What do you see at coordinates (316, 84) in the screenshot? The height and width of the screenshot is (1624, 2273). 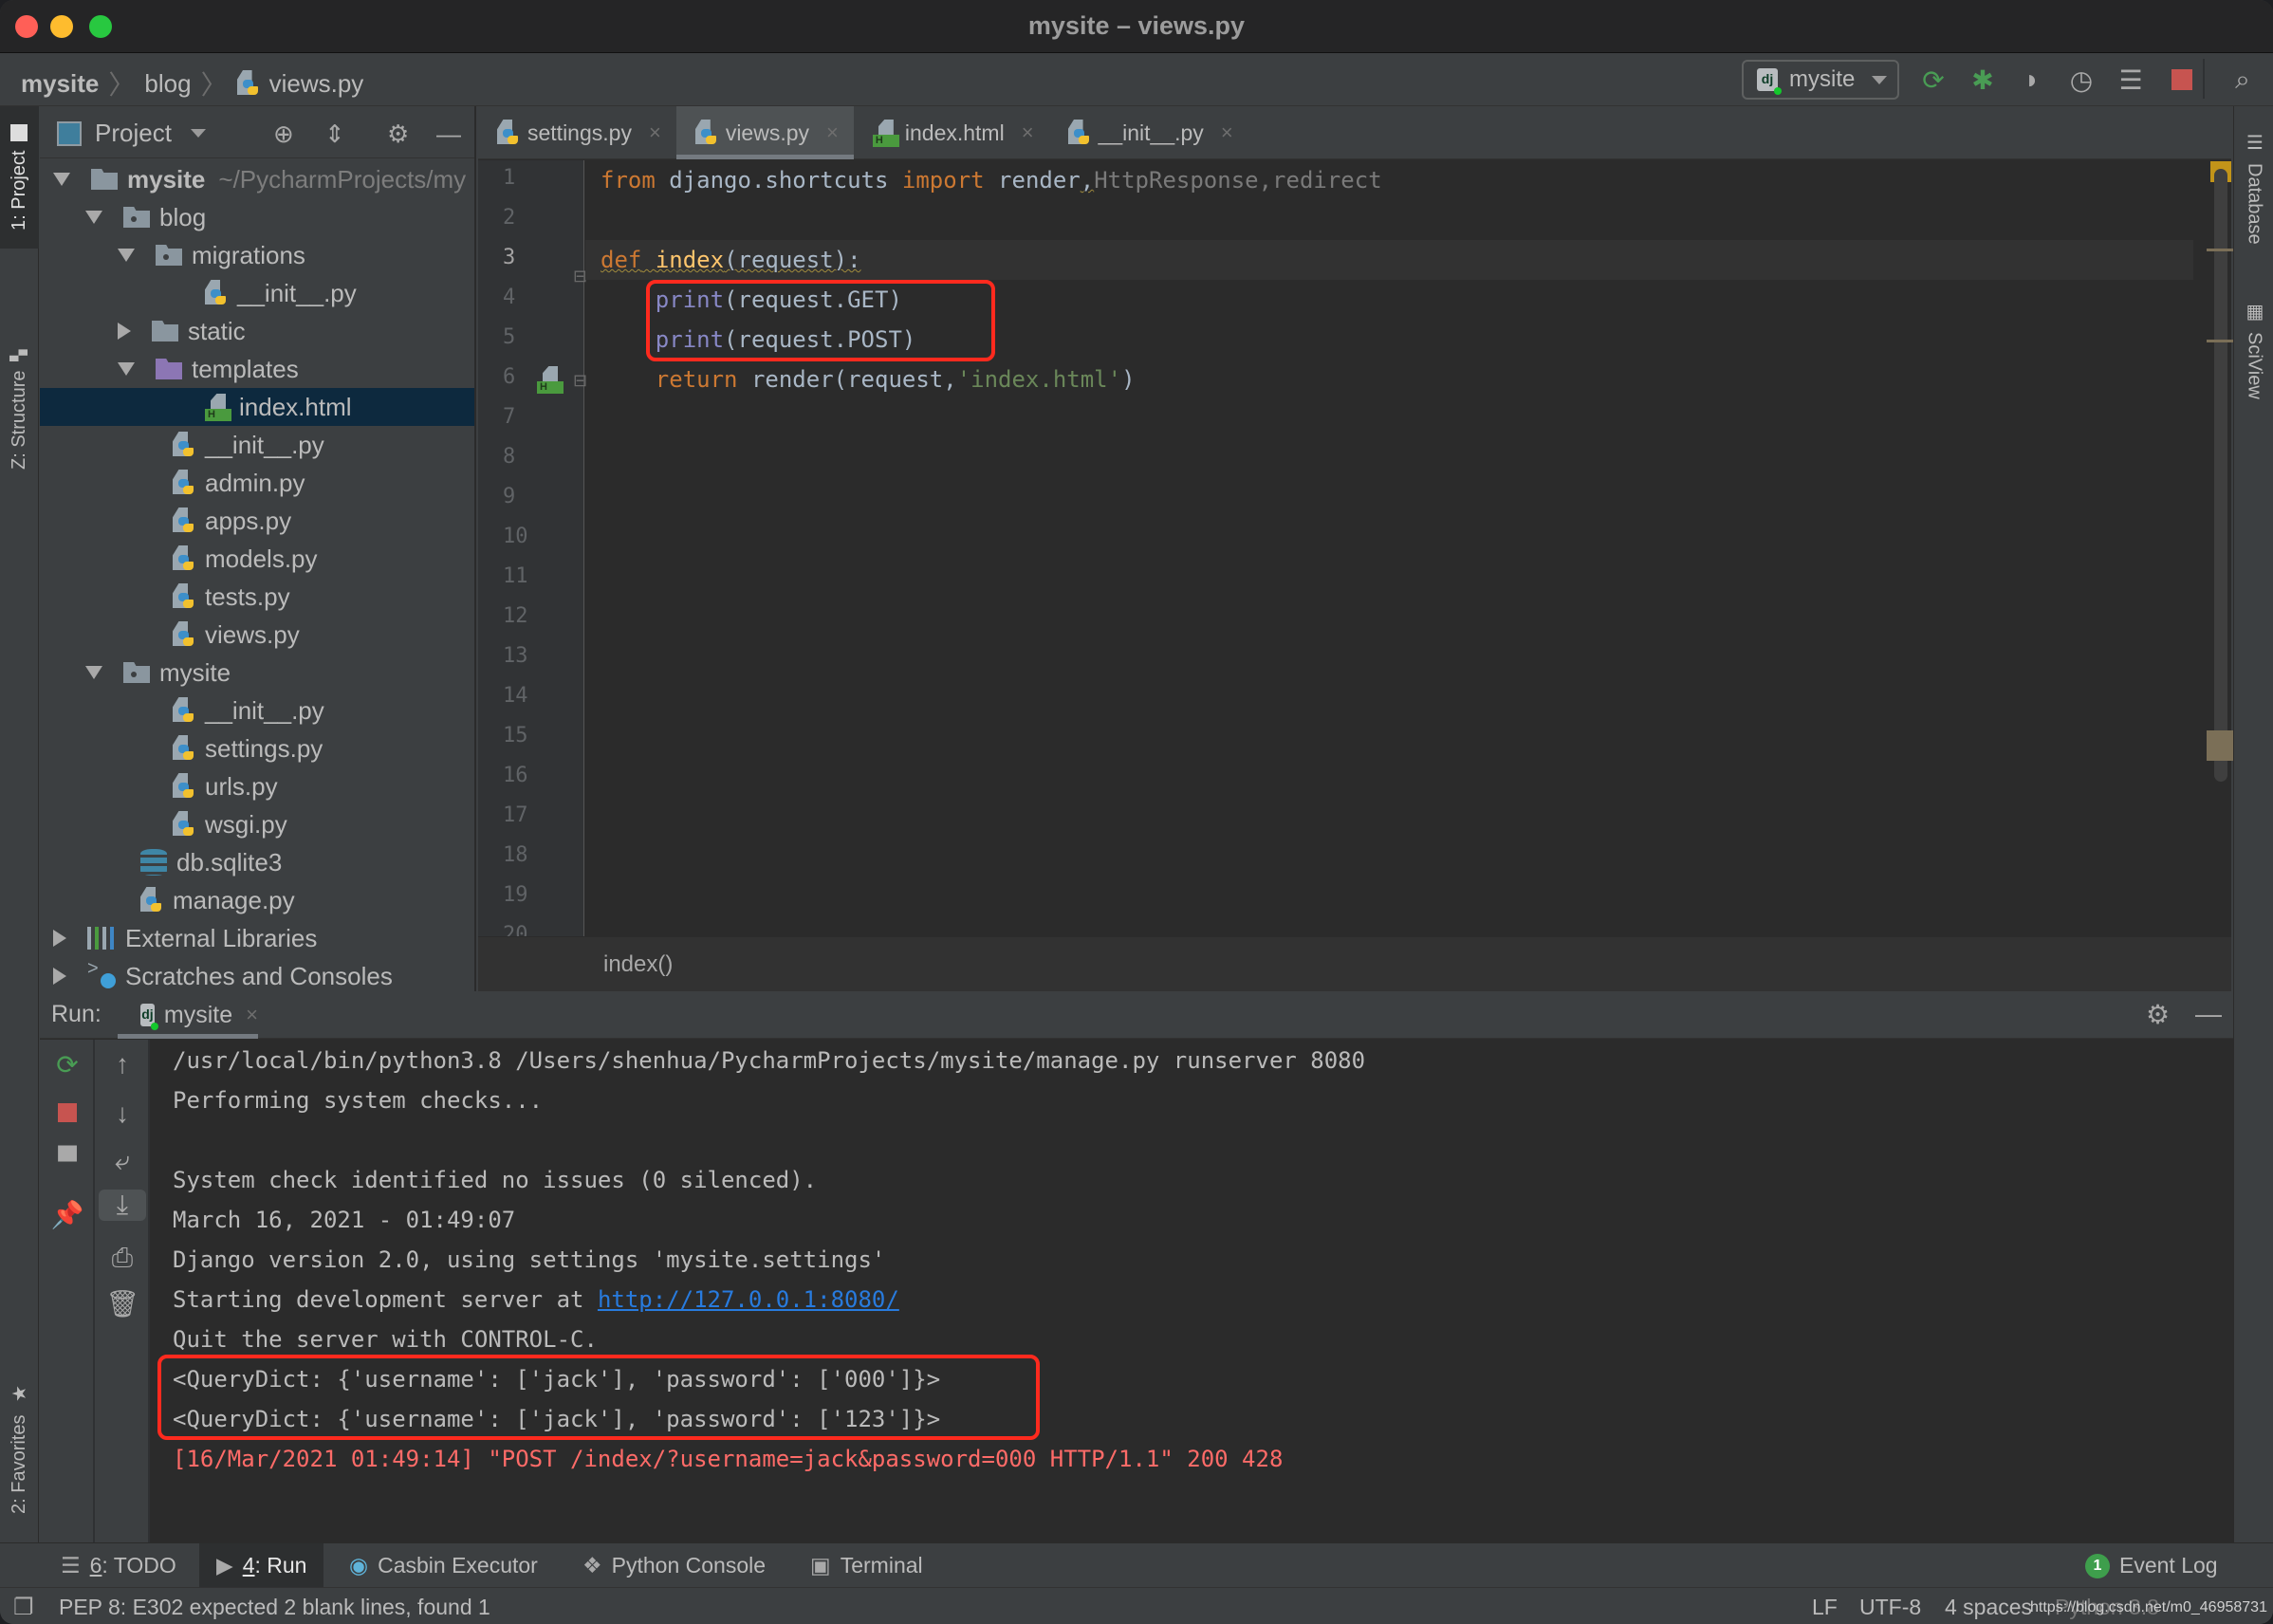 I see `breadcrumb-file: views.py` at bounding box center [316, 84].